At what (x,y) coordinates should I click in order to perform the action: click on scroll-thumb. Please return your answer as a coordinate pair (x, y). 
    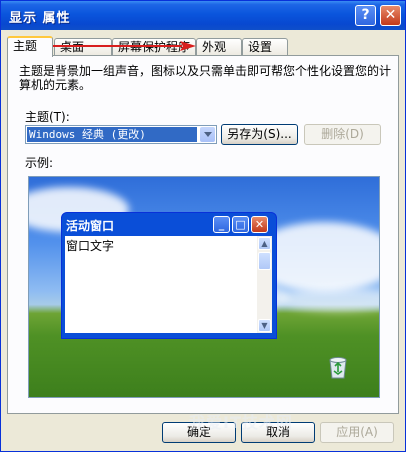
    Looking at the image, I should click on (264, 261).